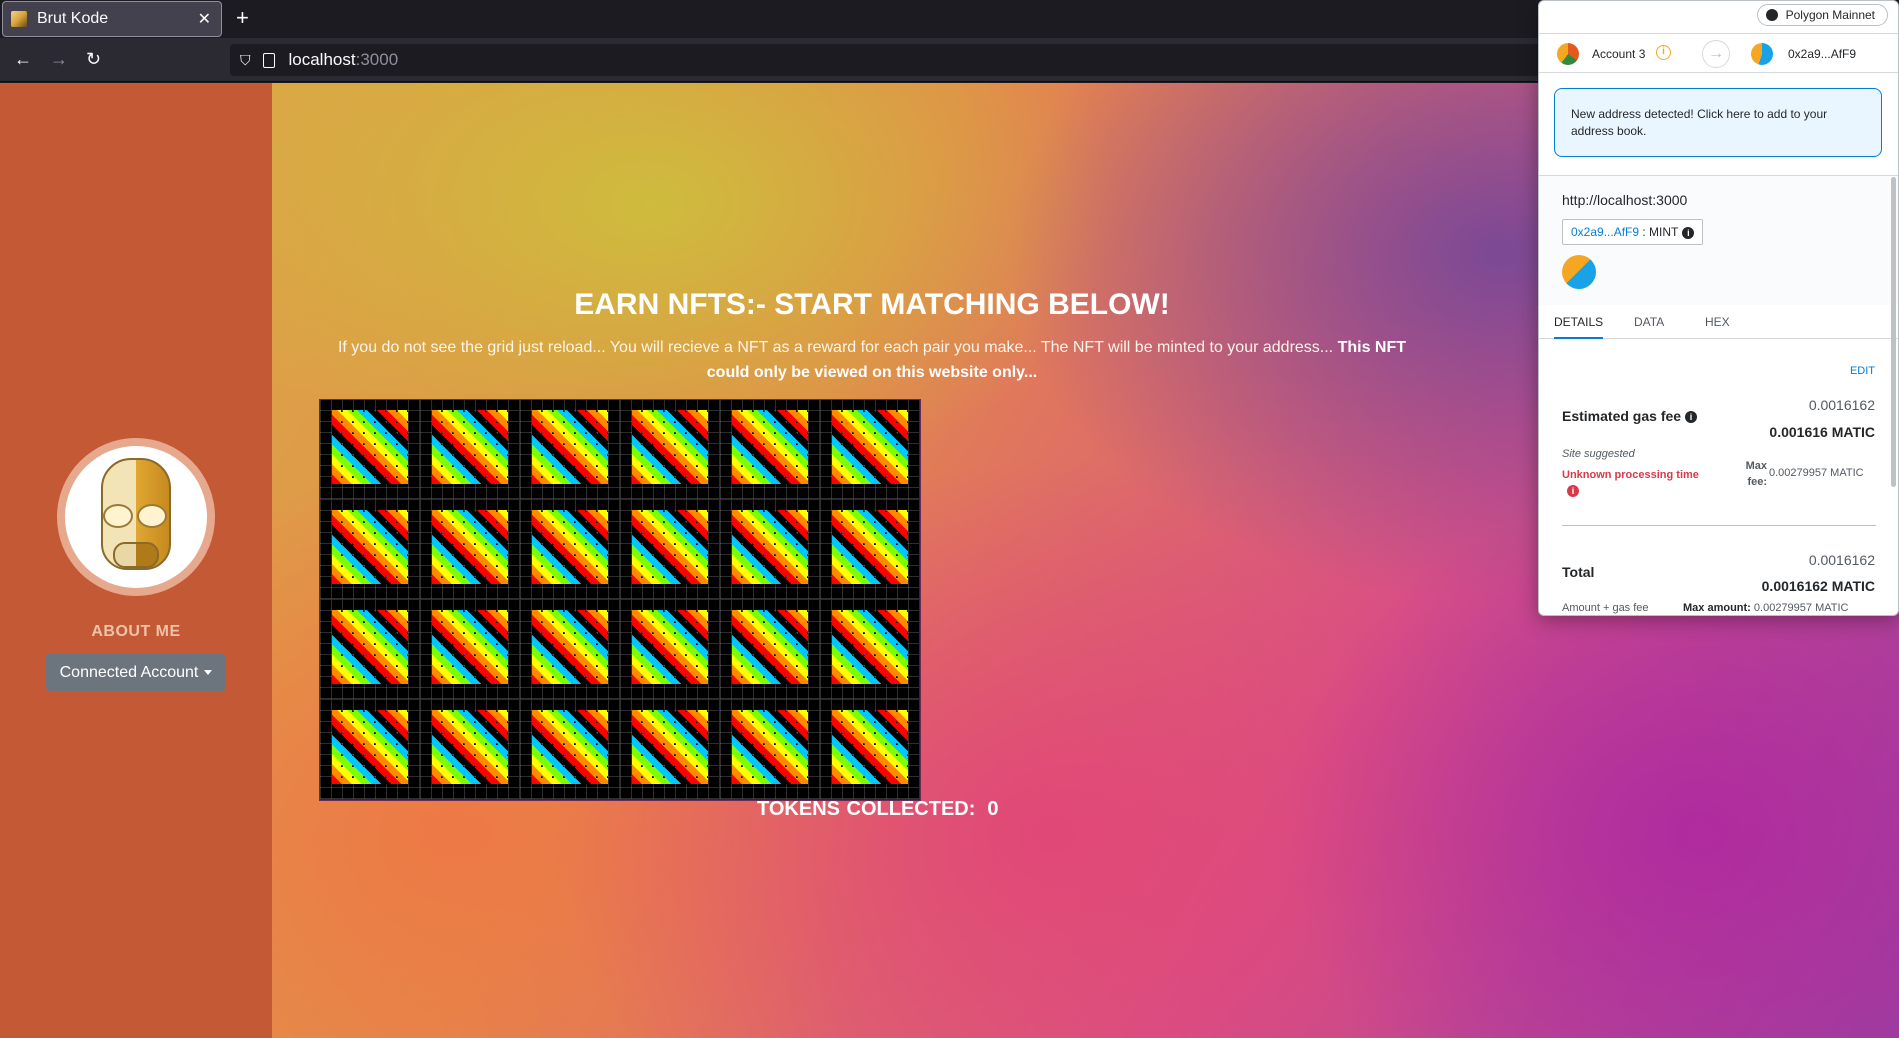  I want to click on total-label: Total, so click(1578, 572).